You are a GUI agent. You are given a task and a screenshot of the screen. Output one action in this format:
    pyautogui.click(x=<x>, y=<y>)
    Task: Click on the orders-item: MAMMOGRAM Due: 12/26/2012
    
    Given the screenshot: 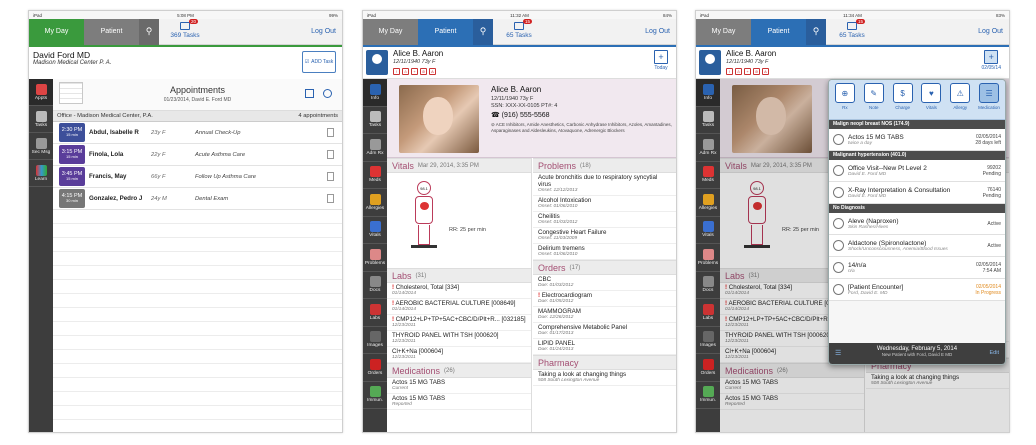 What is the action you would take?
    pyautogui.click(x=604, y=315)
    